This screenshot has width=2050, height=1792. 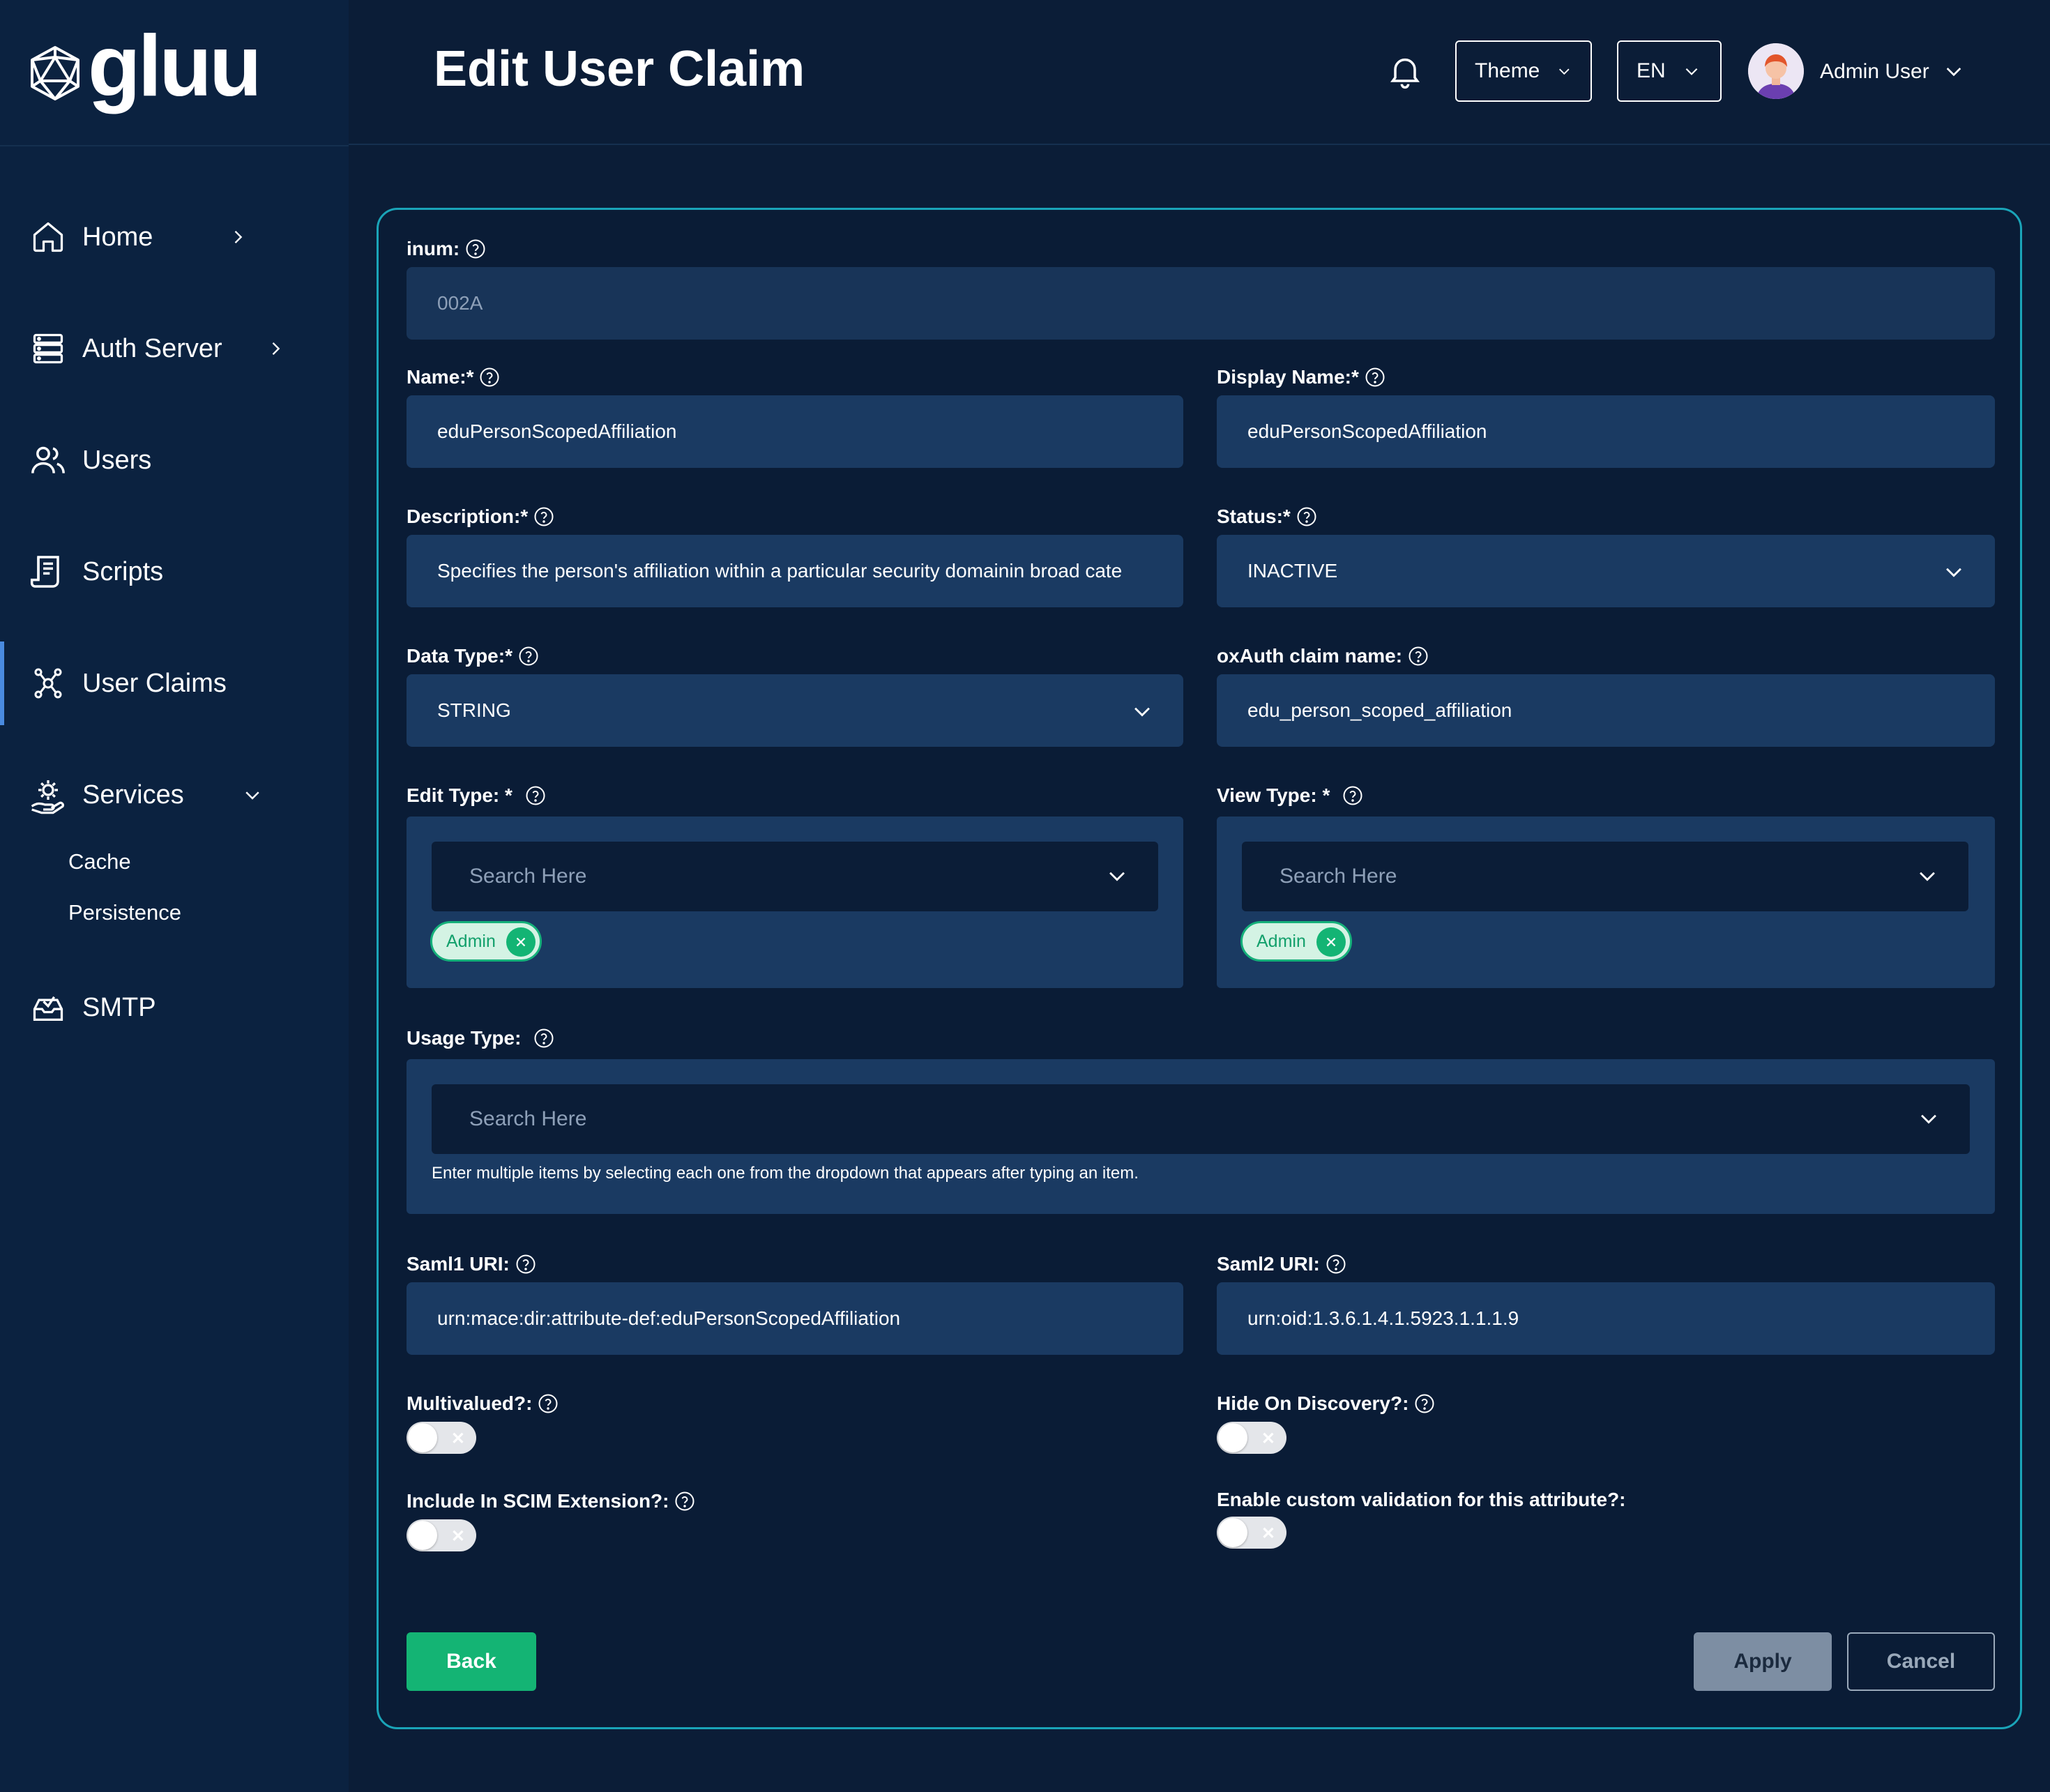 I want to click on theme-dropdown: Theme, so click(x=1523, y=71).